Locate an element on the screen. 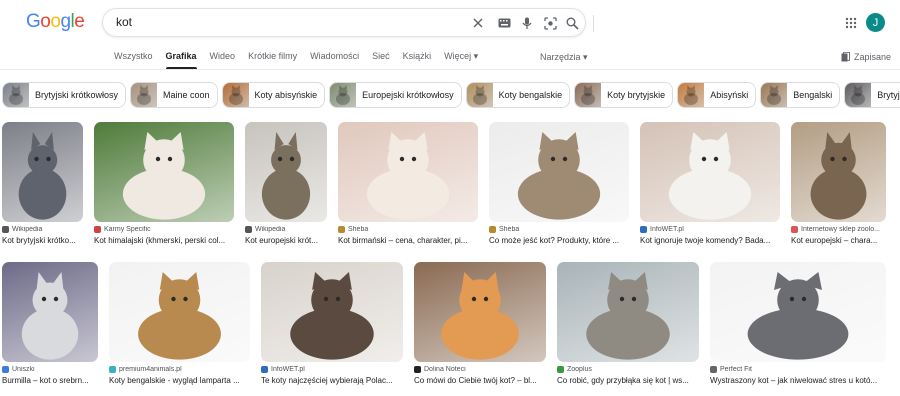 This screenshot has height=396, width=900. search-box is located at coordinates (348, 22).